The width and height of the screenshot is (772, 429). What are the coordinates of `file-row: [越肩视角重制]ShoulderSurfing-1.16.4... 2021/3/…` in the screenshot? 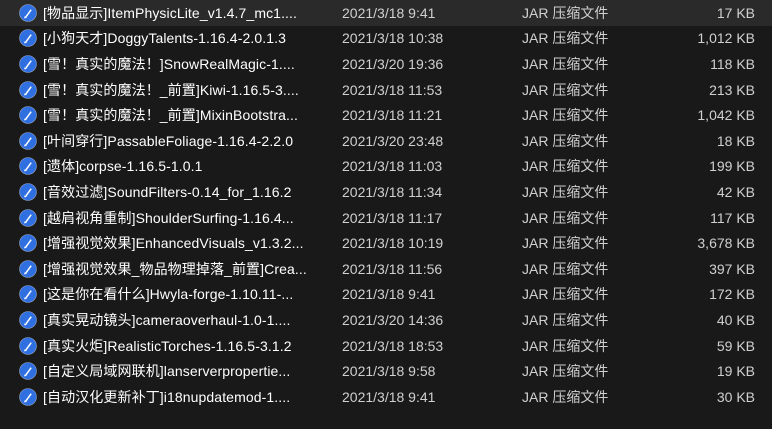 It's located at (386, 218).